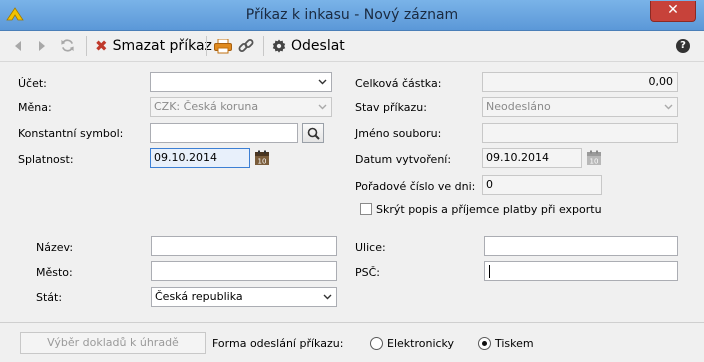 This screenshot has height=362, width=704. What do you see at coordinates (71, 133) in the screenshot?
I see `constant-symbol-label: Konstantní symbol:` at bounding box center [71, 133].